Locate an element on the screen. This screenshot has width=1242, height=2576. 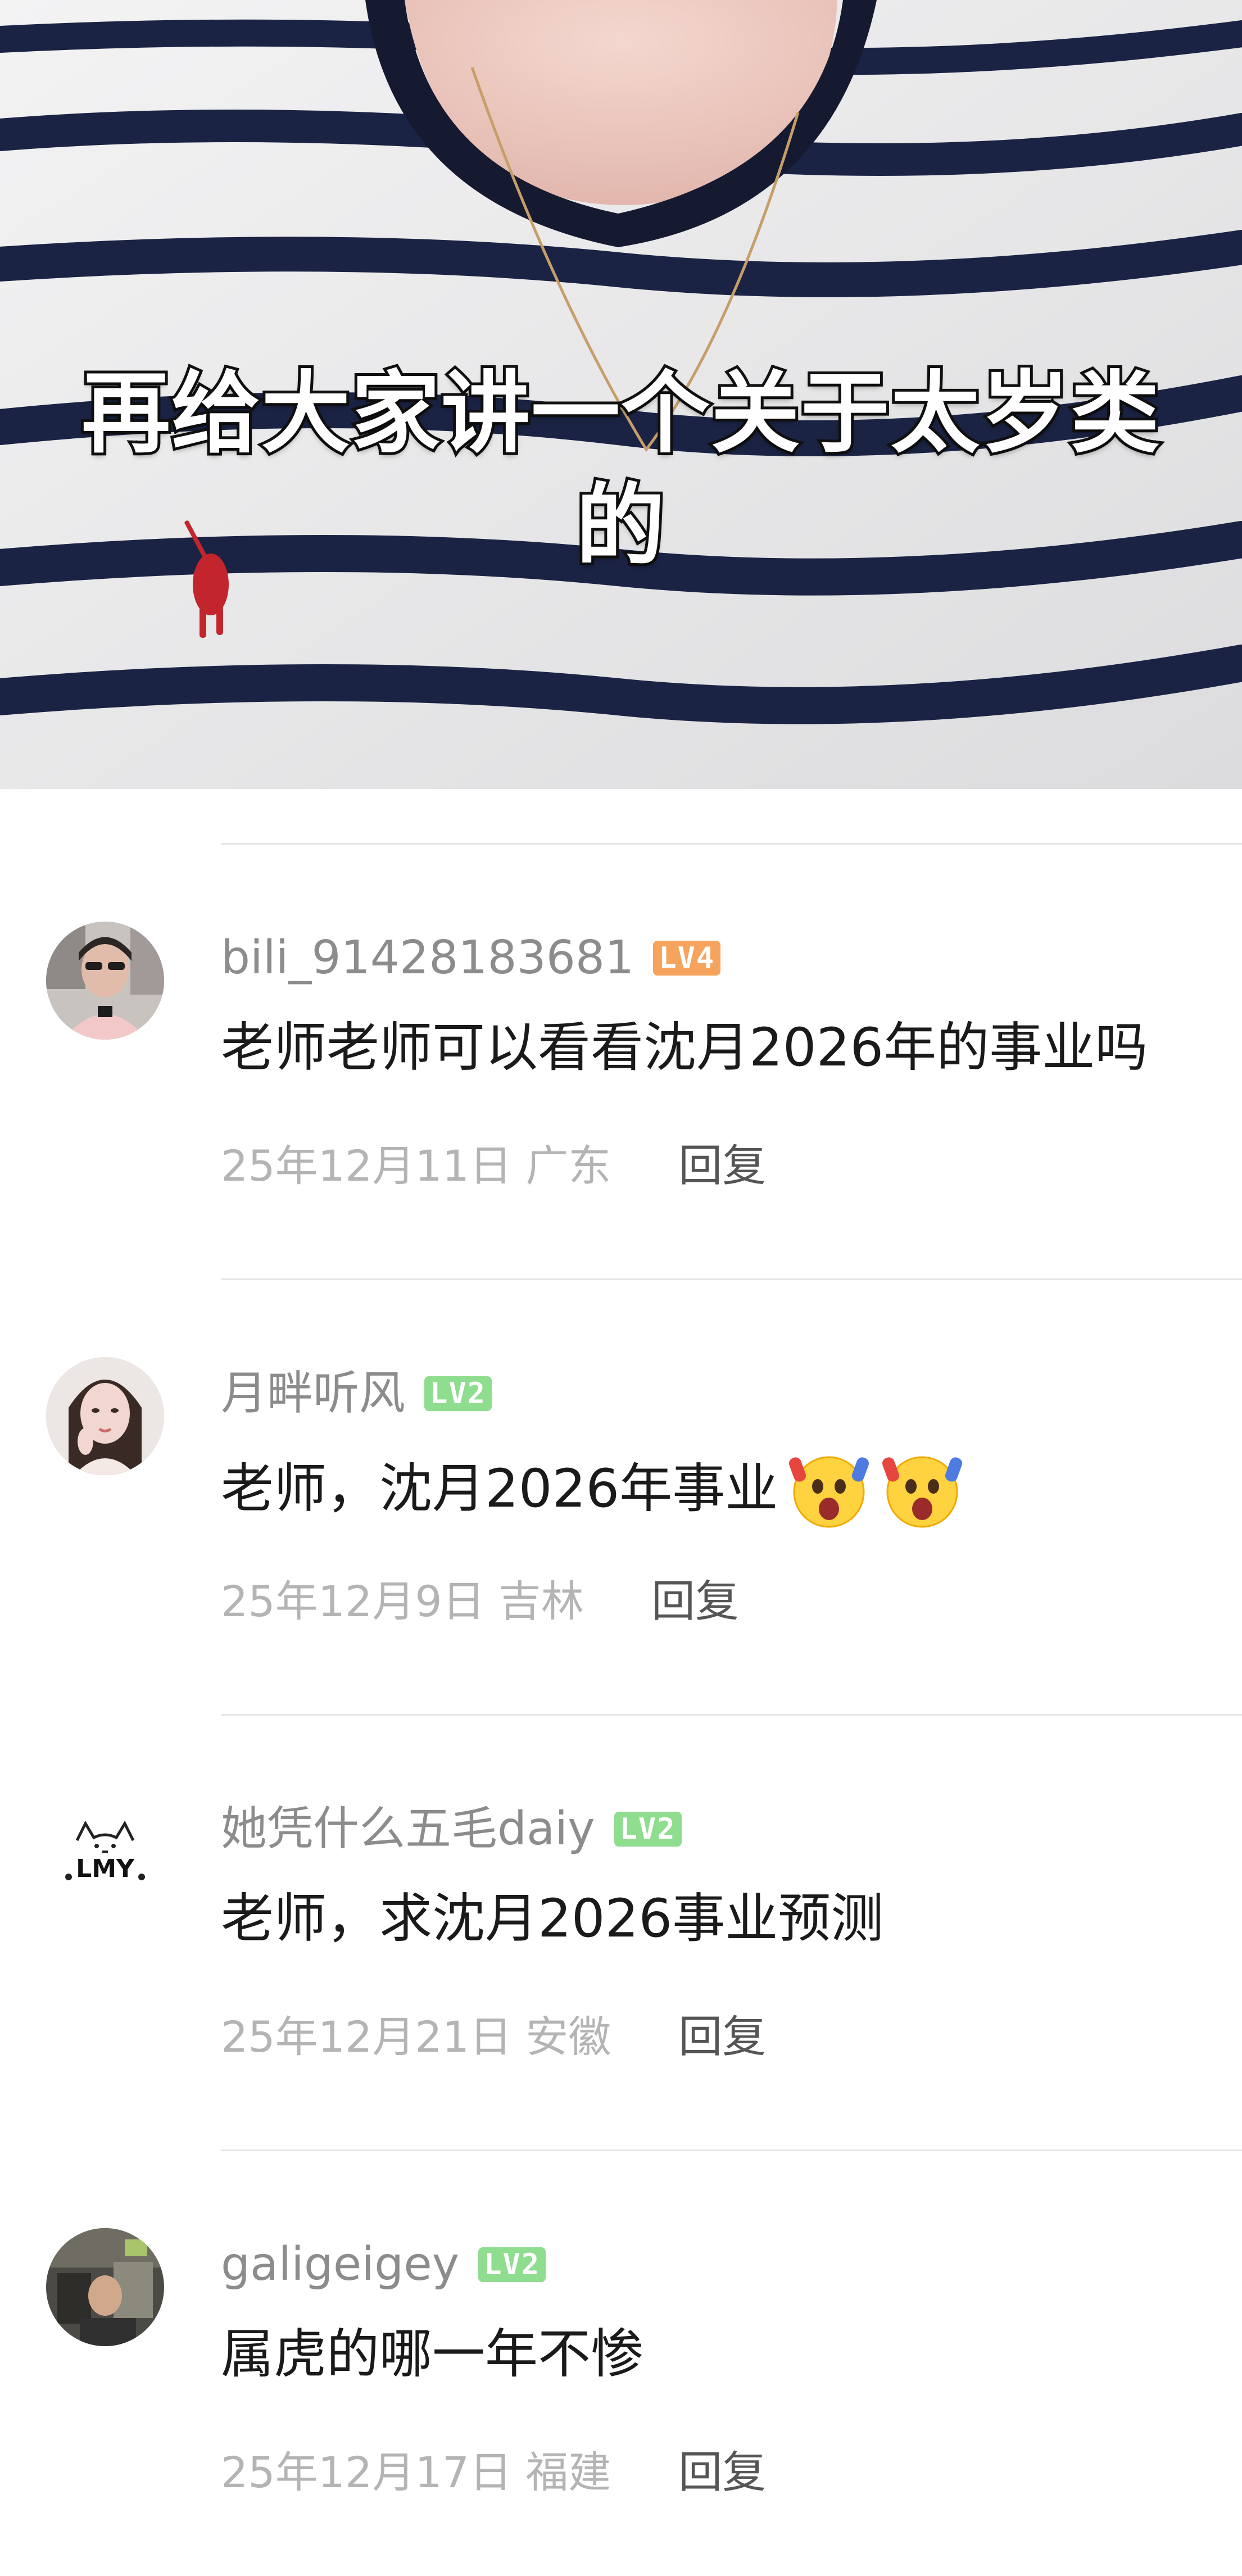
comment-text: 老师，求沈月2026事业预测 is located at coordinates (552, 1919).